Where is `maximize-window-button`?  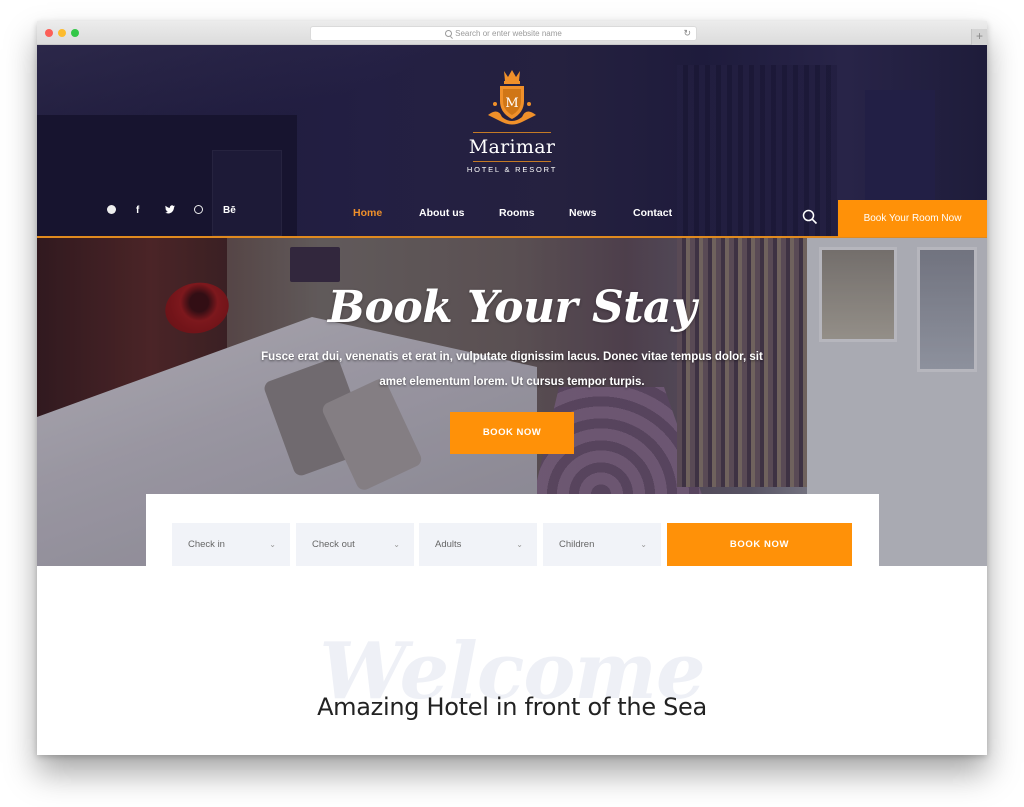
maximize-window-button is located at coordinates (75, 33).